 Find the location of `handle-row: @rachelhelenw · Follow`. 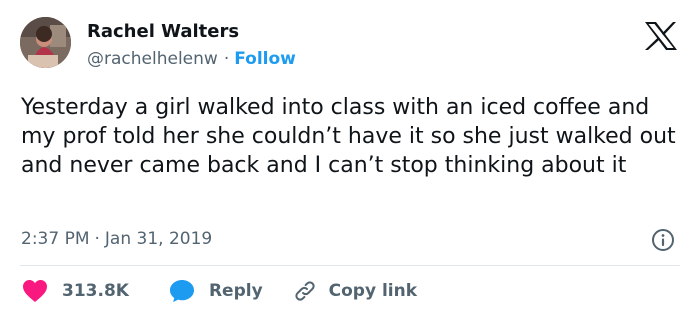

handle-row: @rachelhelenw · Follow is located at coordinates (191, 59).